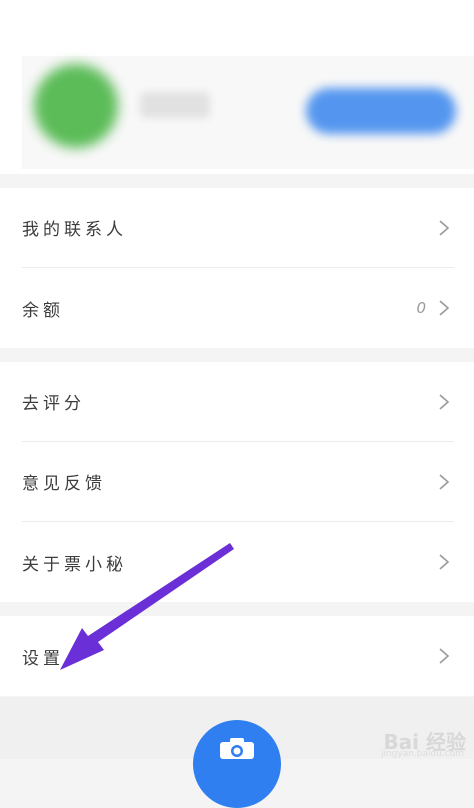  I want to click on menu-item-label: 关于票小秘, so click(74, 564).